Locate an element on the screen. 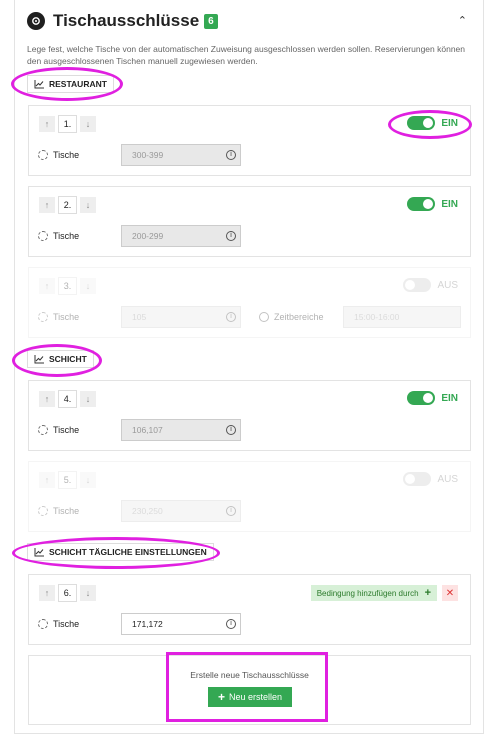 Image resolution: width=491 pixels, height=734 pixels. tables-input: 106,107 i is located at coordinates (181, 430).